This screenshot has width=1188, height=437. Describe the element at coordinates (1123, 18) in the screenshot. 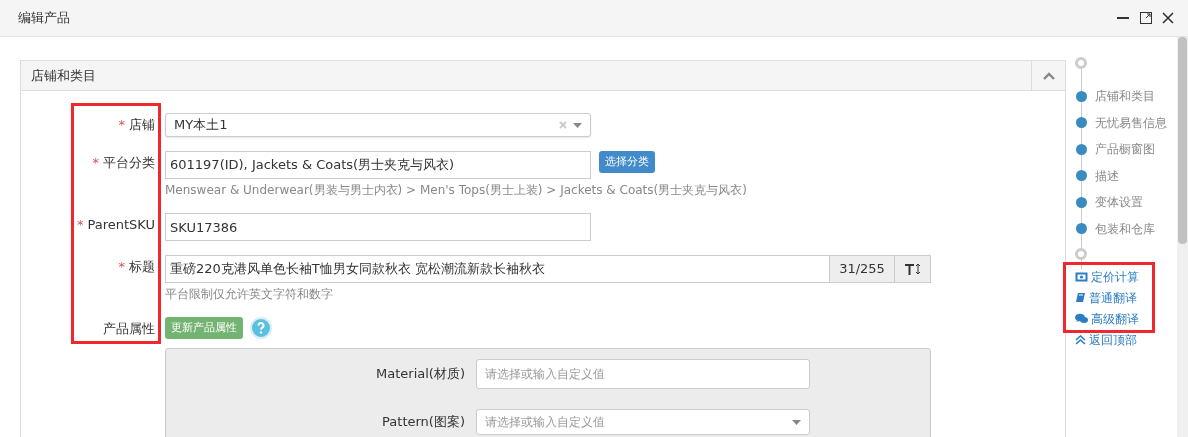

I see `minimize-icon` at that location.